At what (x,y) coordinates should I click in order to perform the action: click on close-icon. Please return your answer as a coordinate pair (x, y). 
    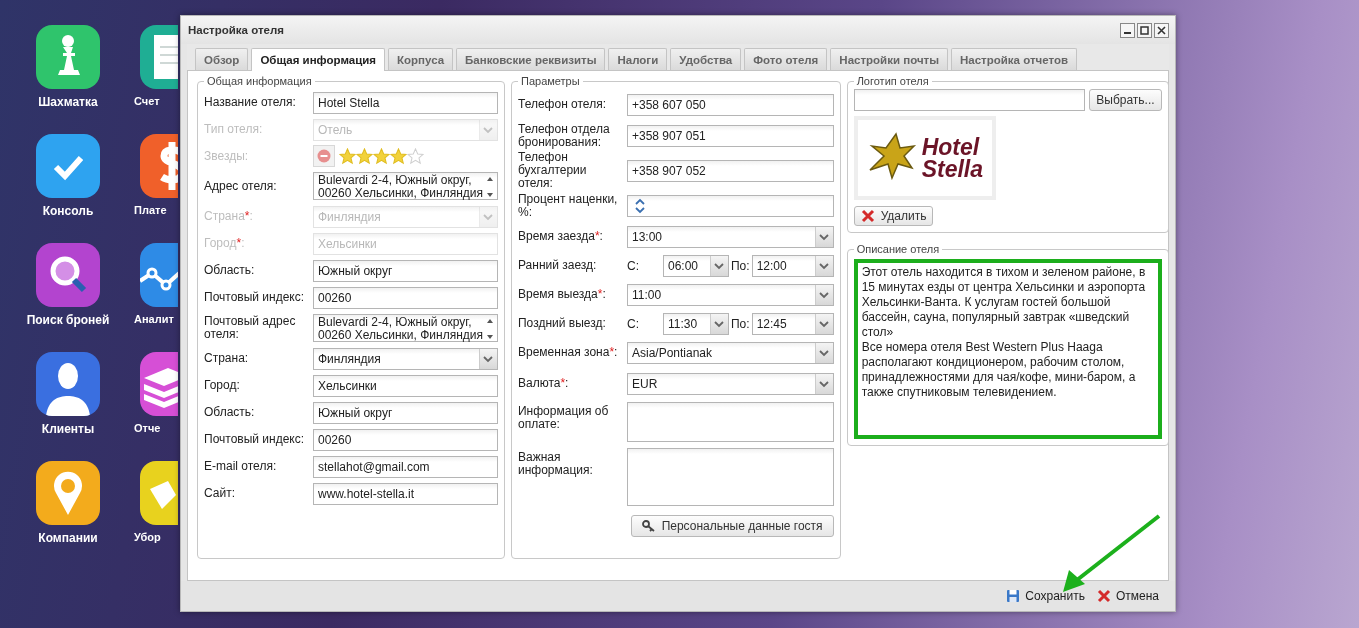
    Looking at the image, I should click on (1161, 30).